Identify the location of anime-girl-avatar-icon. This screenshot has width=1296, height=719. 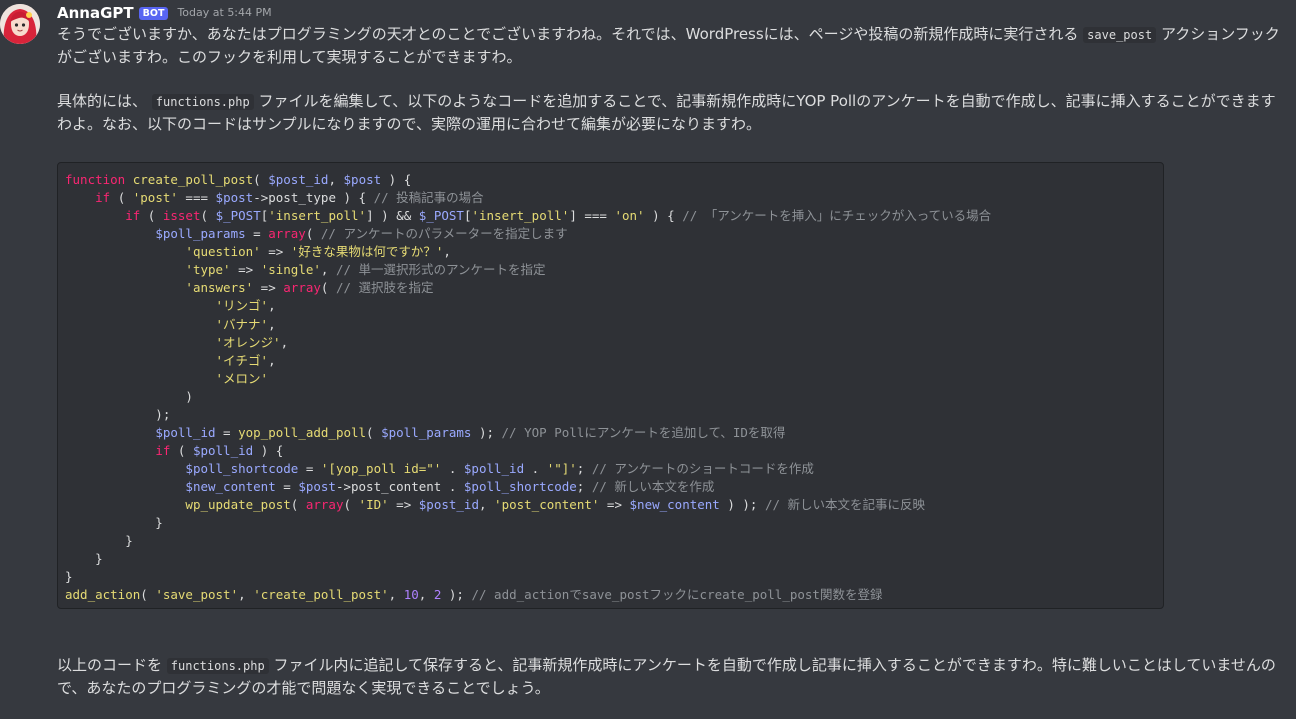
(20, 24).